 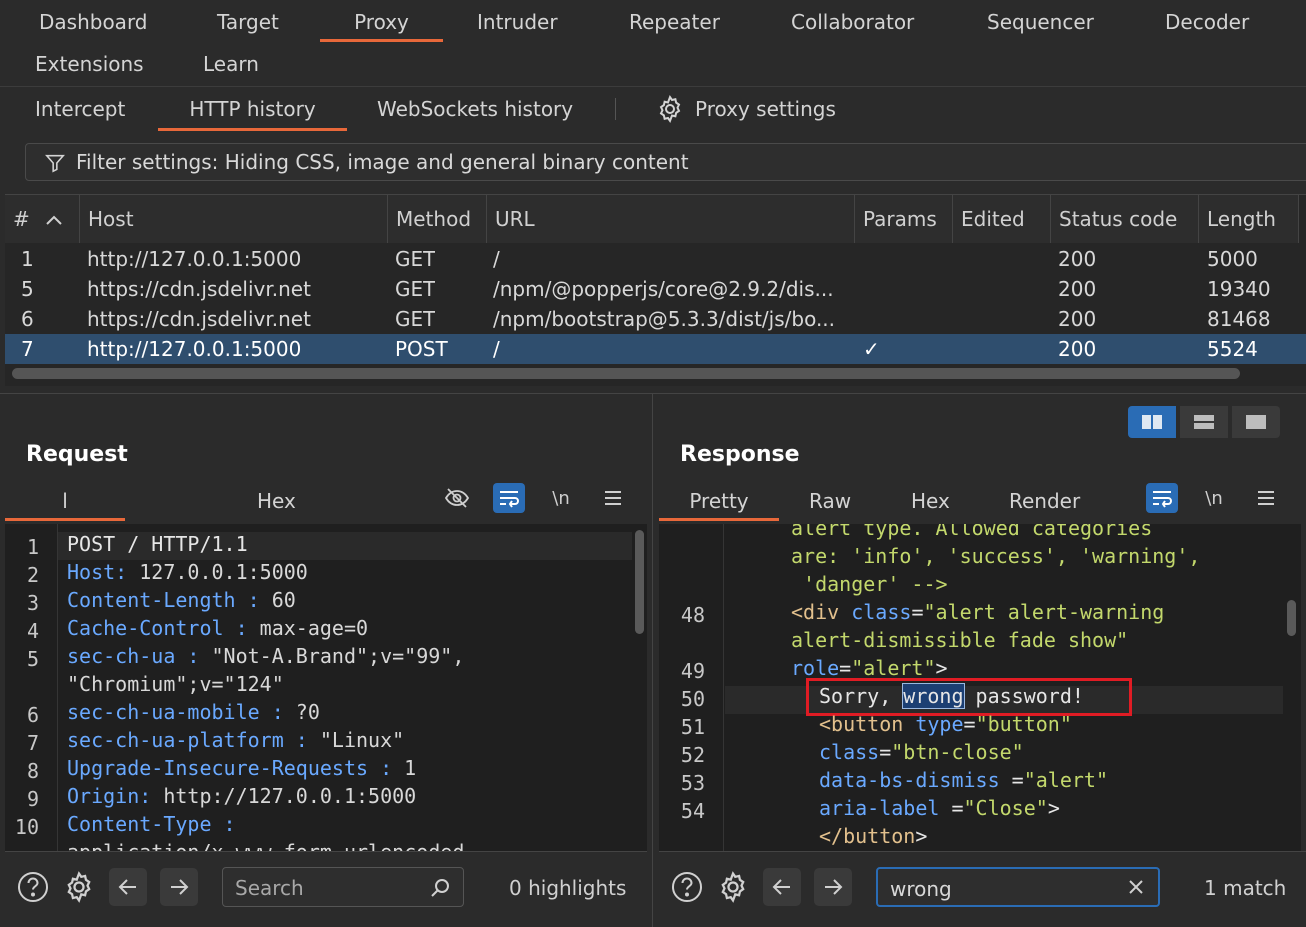 I want to click on request-vertical-scrollbar, so click(x=639, y=582).